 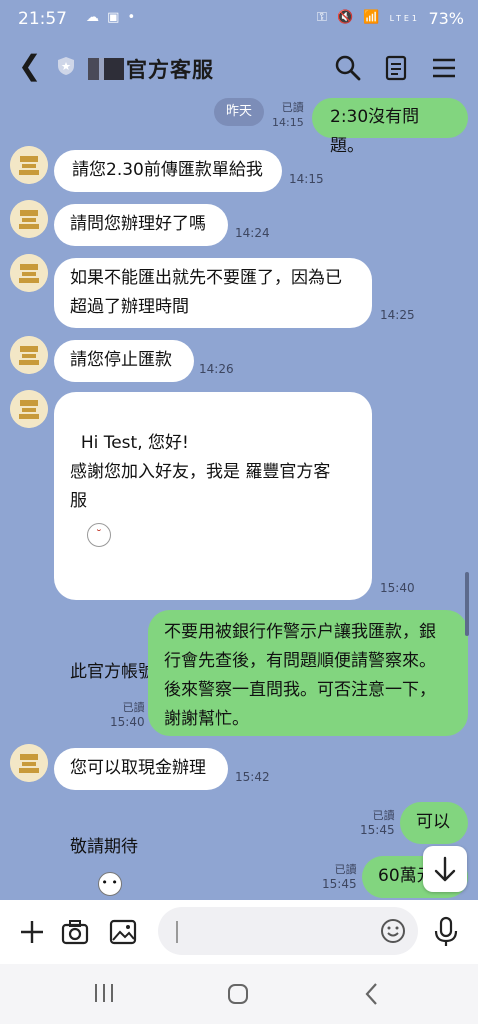 What do you see at coordinates (390, 127) in the screenshot?
I see `message-bubble-outgoing: 2:30沒有問題。` at bounding box center [390, 127].